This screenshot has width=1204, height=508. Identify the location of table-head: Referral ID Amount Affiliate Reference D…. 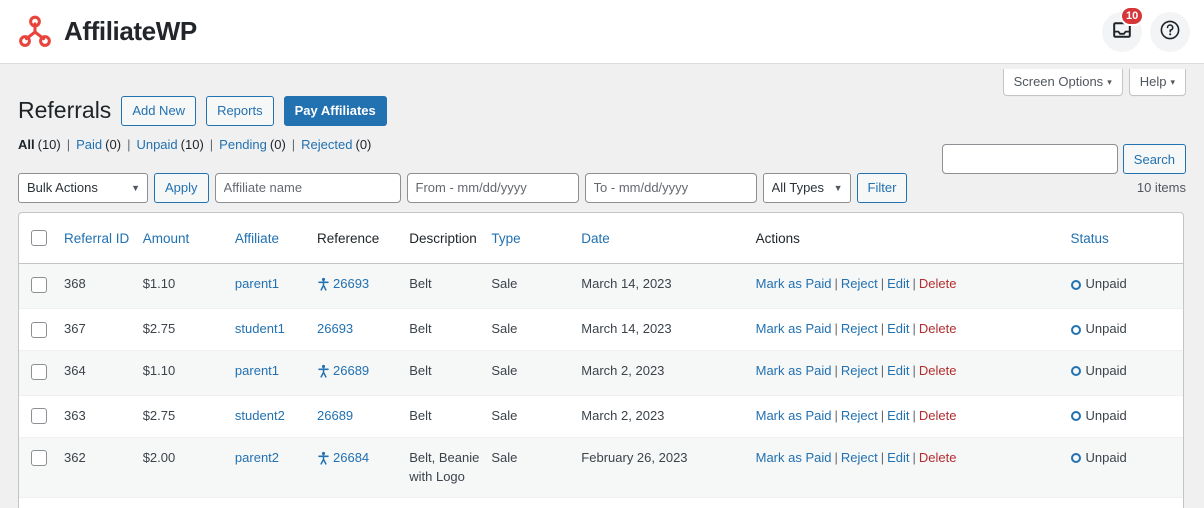
(601, 239).